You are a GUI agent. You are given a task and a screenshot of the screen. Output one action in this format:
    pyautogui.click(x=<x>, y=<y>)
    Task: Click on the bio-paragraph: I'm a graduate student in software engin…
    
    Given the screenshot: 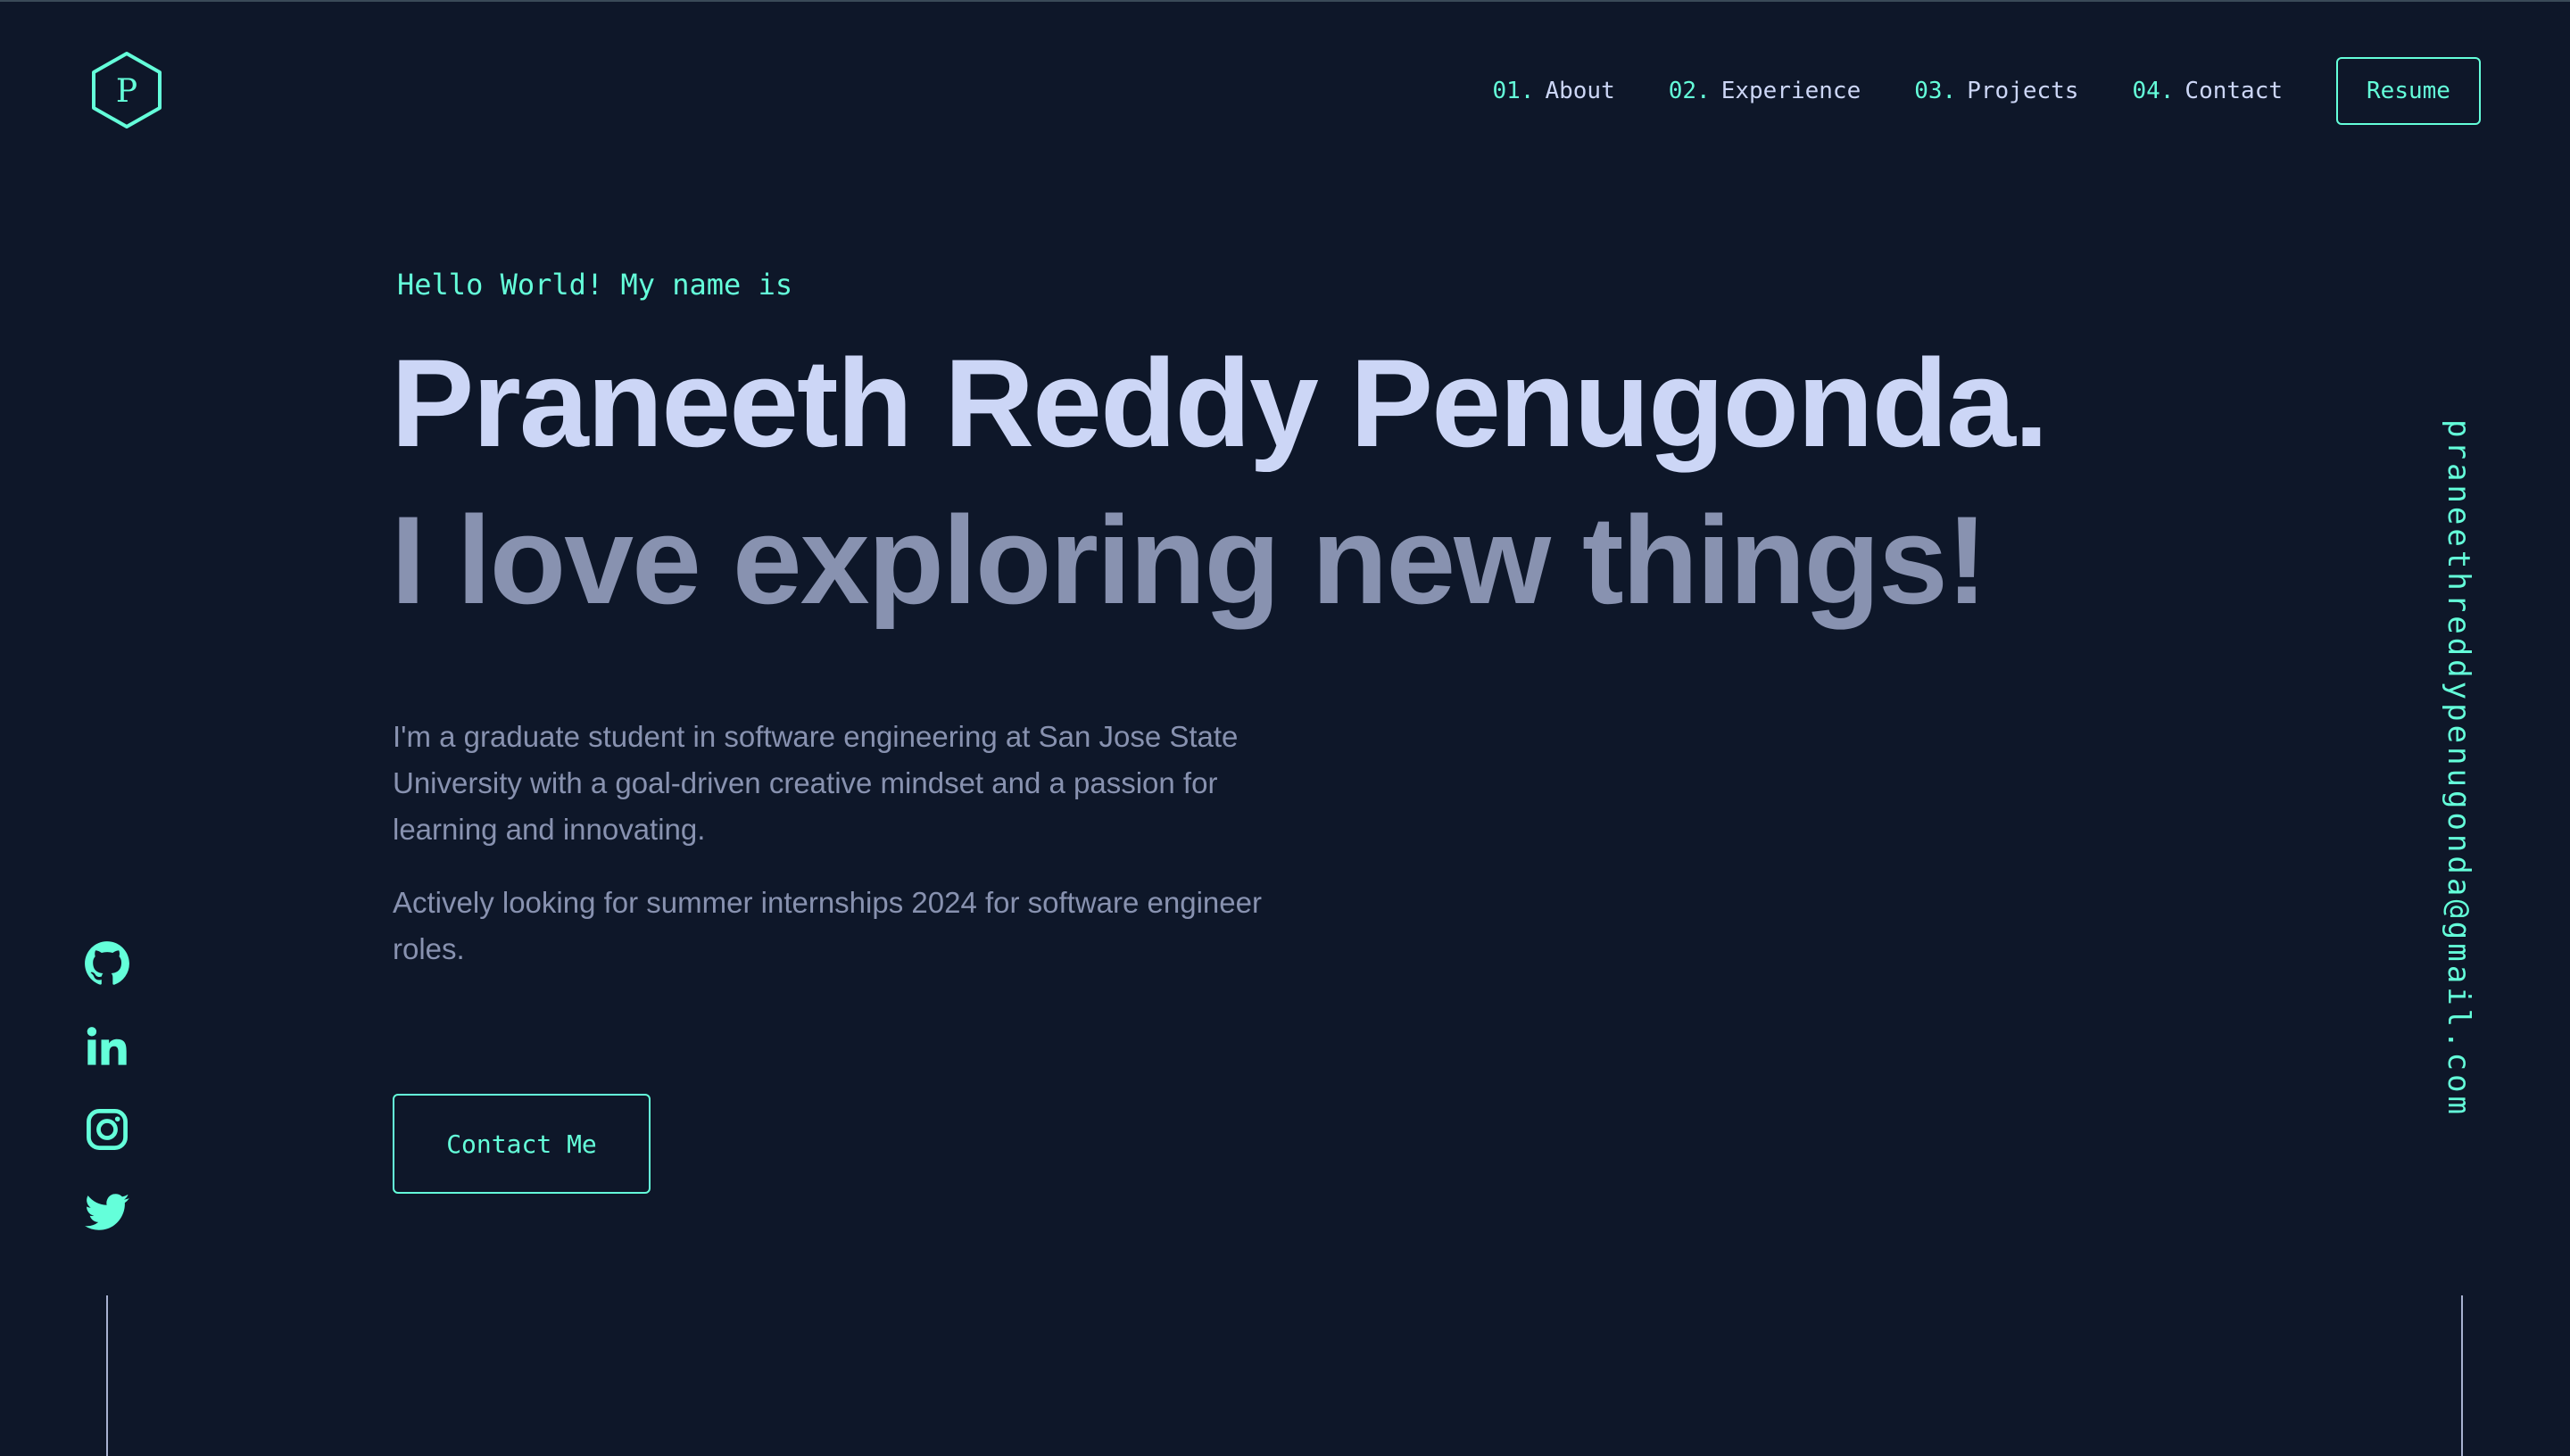 What is the action you would take?
    pyautogui.click(x=816, y=783)
    